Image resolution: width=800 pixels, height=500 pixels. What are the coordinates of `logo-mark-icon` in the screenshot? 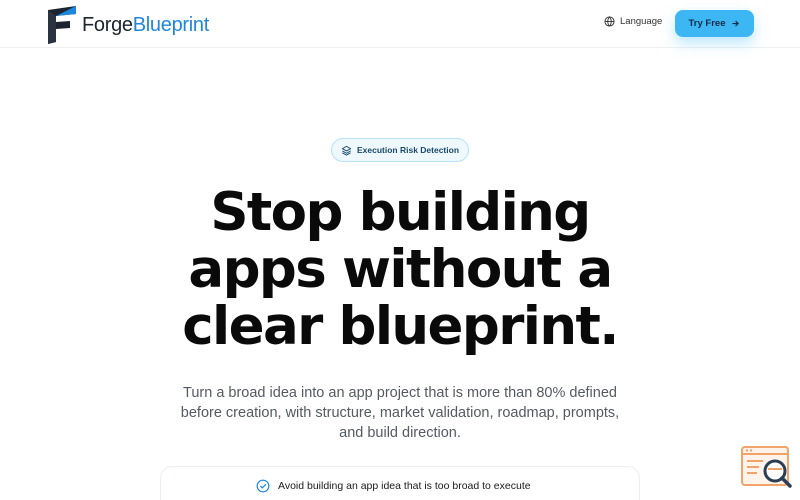 It's located at (62, 25).